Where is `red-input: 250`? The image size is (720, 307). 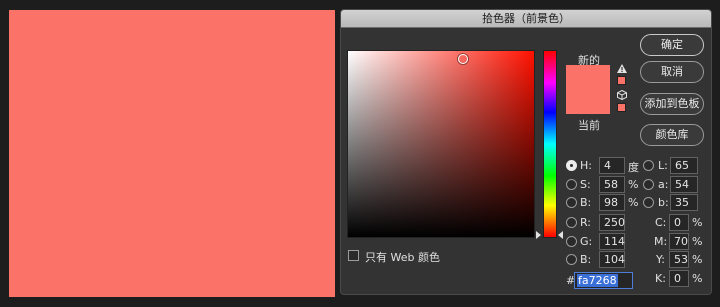
red-input: 250 is located at coordinates (612, 222).